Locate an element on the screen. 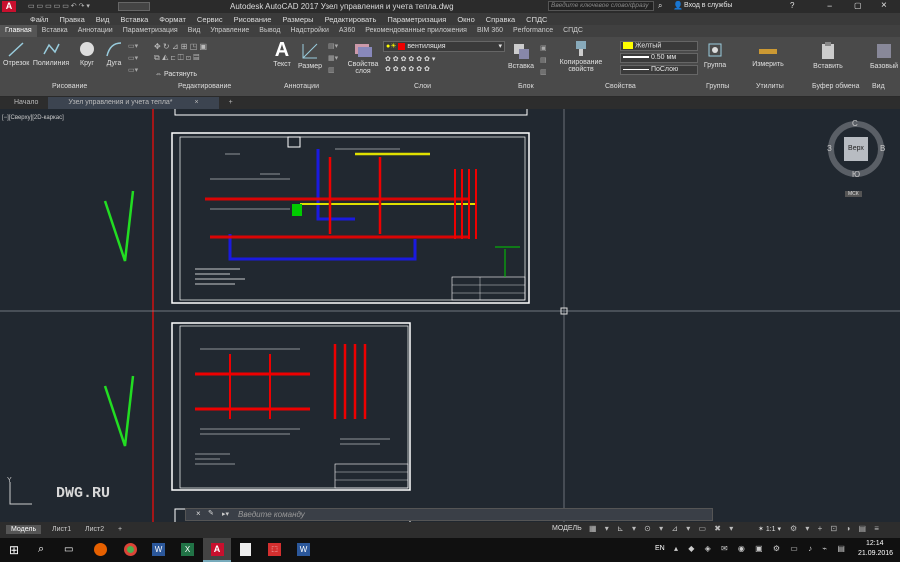 This screenshot has width=900, height=562. layer-dropdown: ●☀ вентиляция ▾ is located at coordinates (444, 46).